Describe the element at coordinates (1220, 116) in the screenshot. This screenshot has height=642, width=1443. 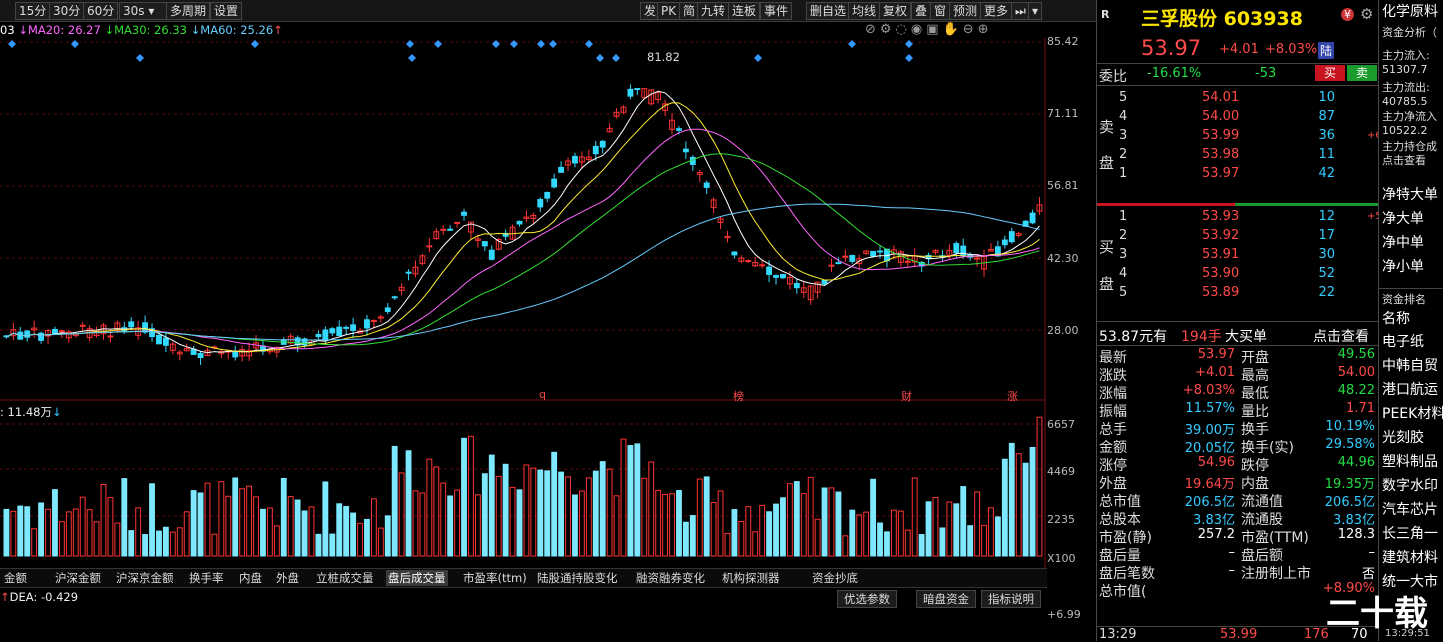
I see `ask-price: 54.00` at that location.